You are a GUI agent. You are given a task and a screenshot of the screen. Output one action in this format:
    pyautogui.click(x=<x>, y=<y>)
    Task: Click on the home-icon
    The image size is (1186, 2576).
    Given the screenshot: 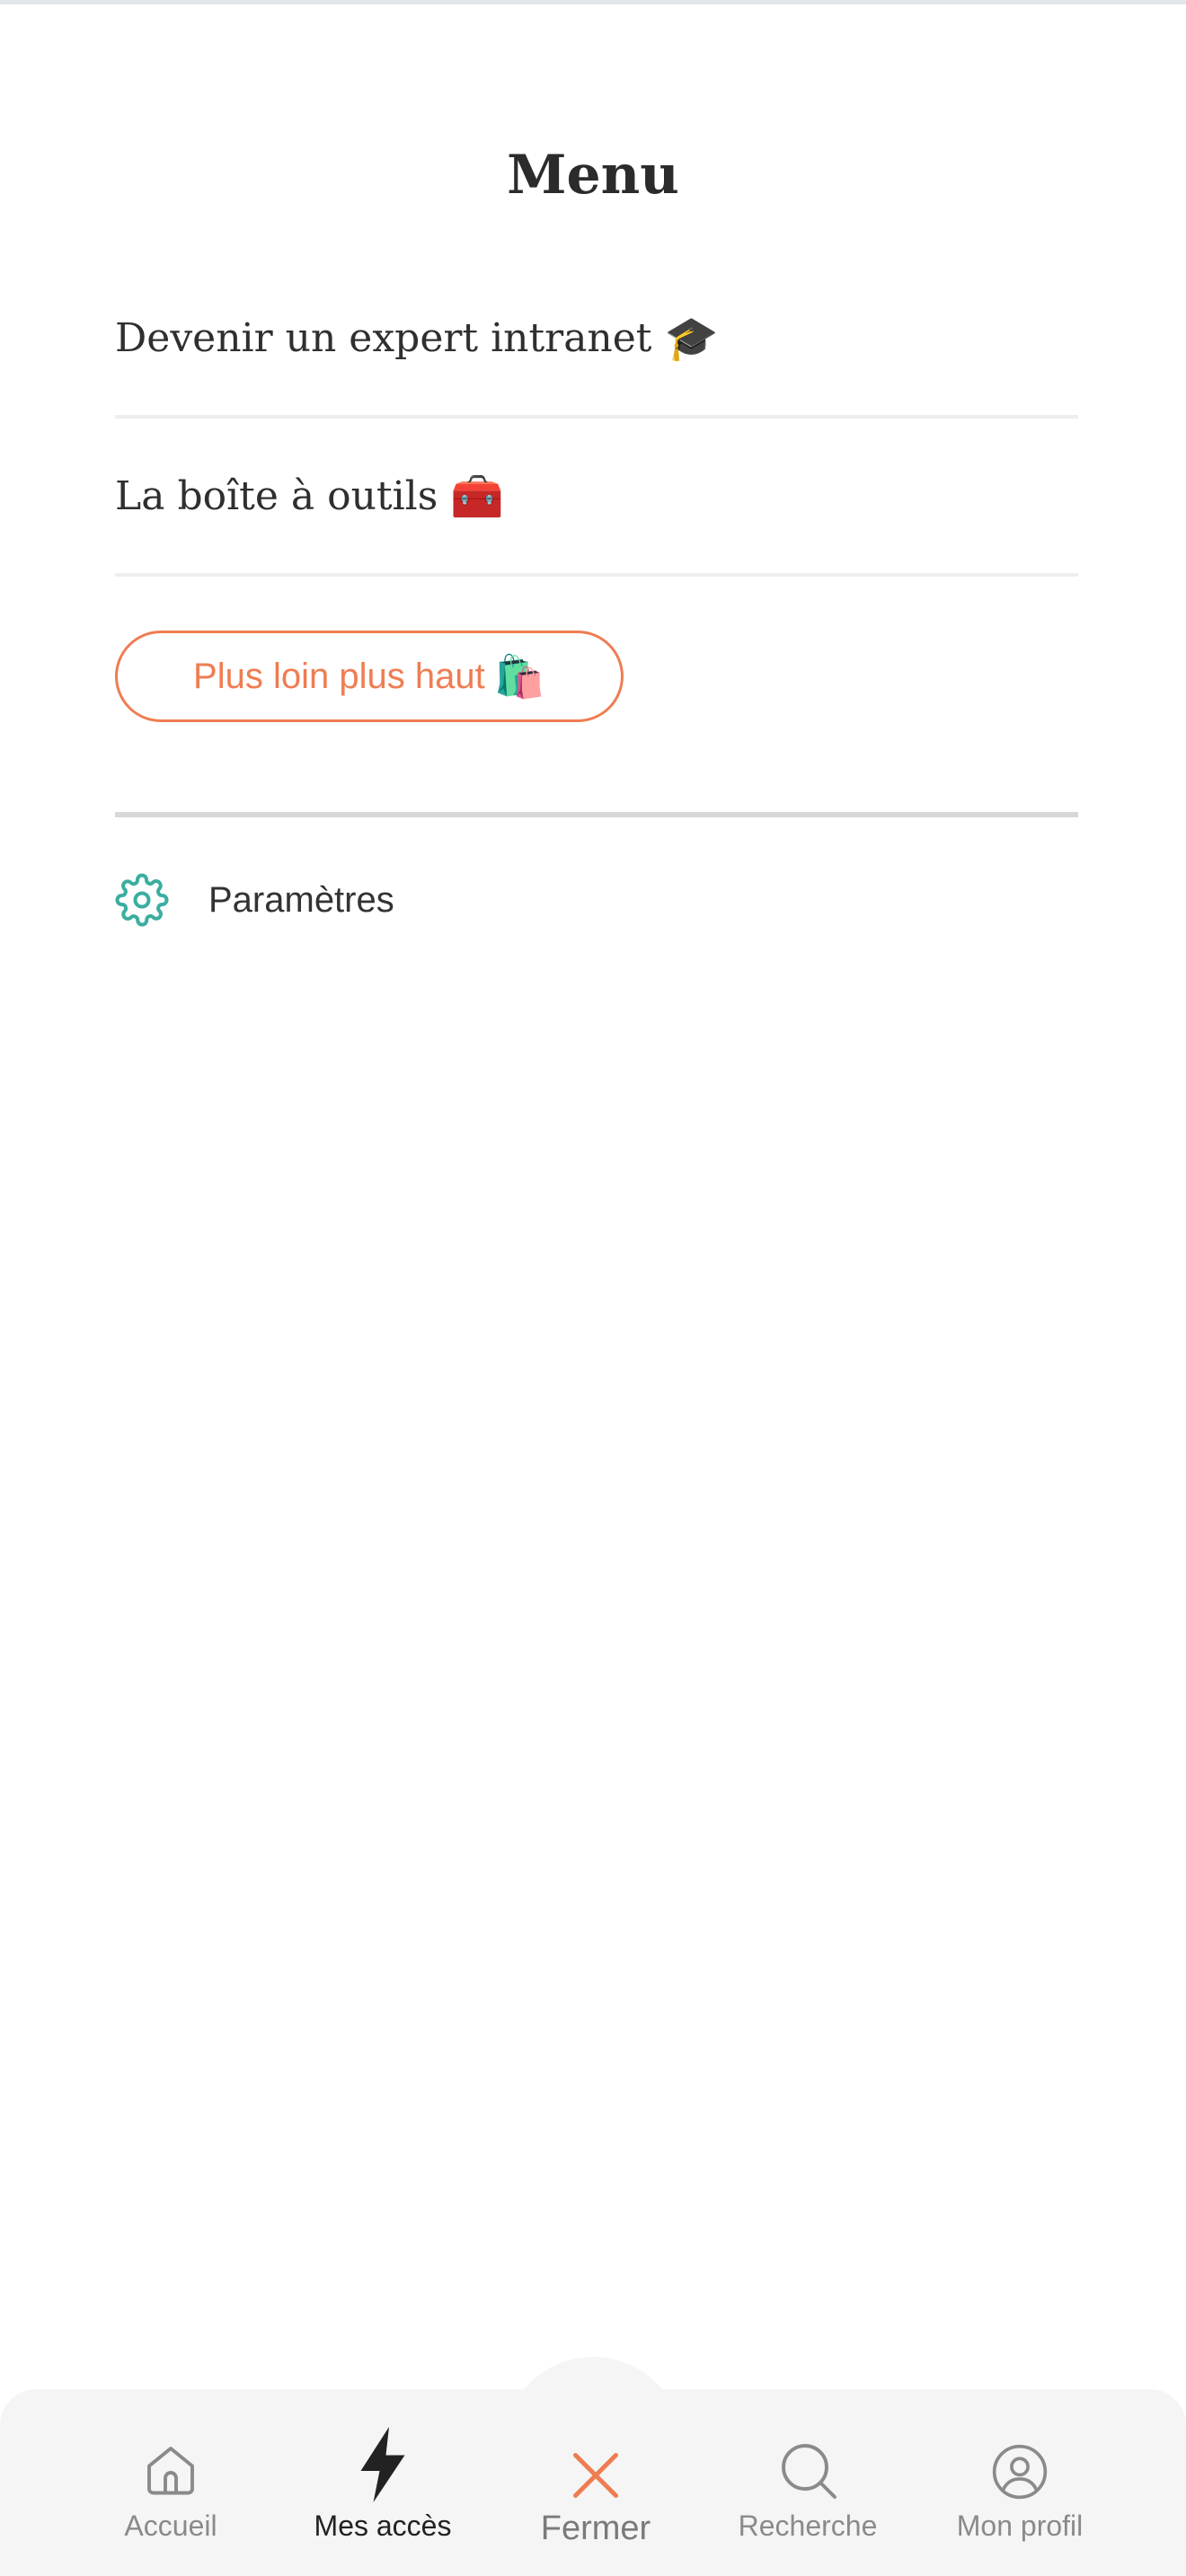 What is the action you would take?
    pyautogui.click(x=170, y=2459)
    